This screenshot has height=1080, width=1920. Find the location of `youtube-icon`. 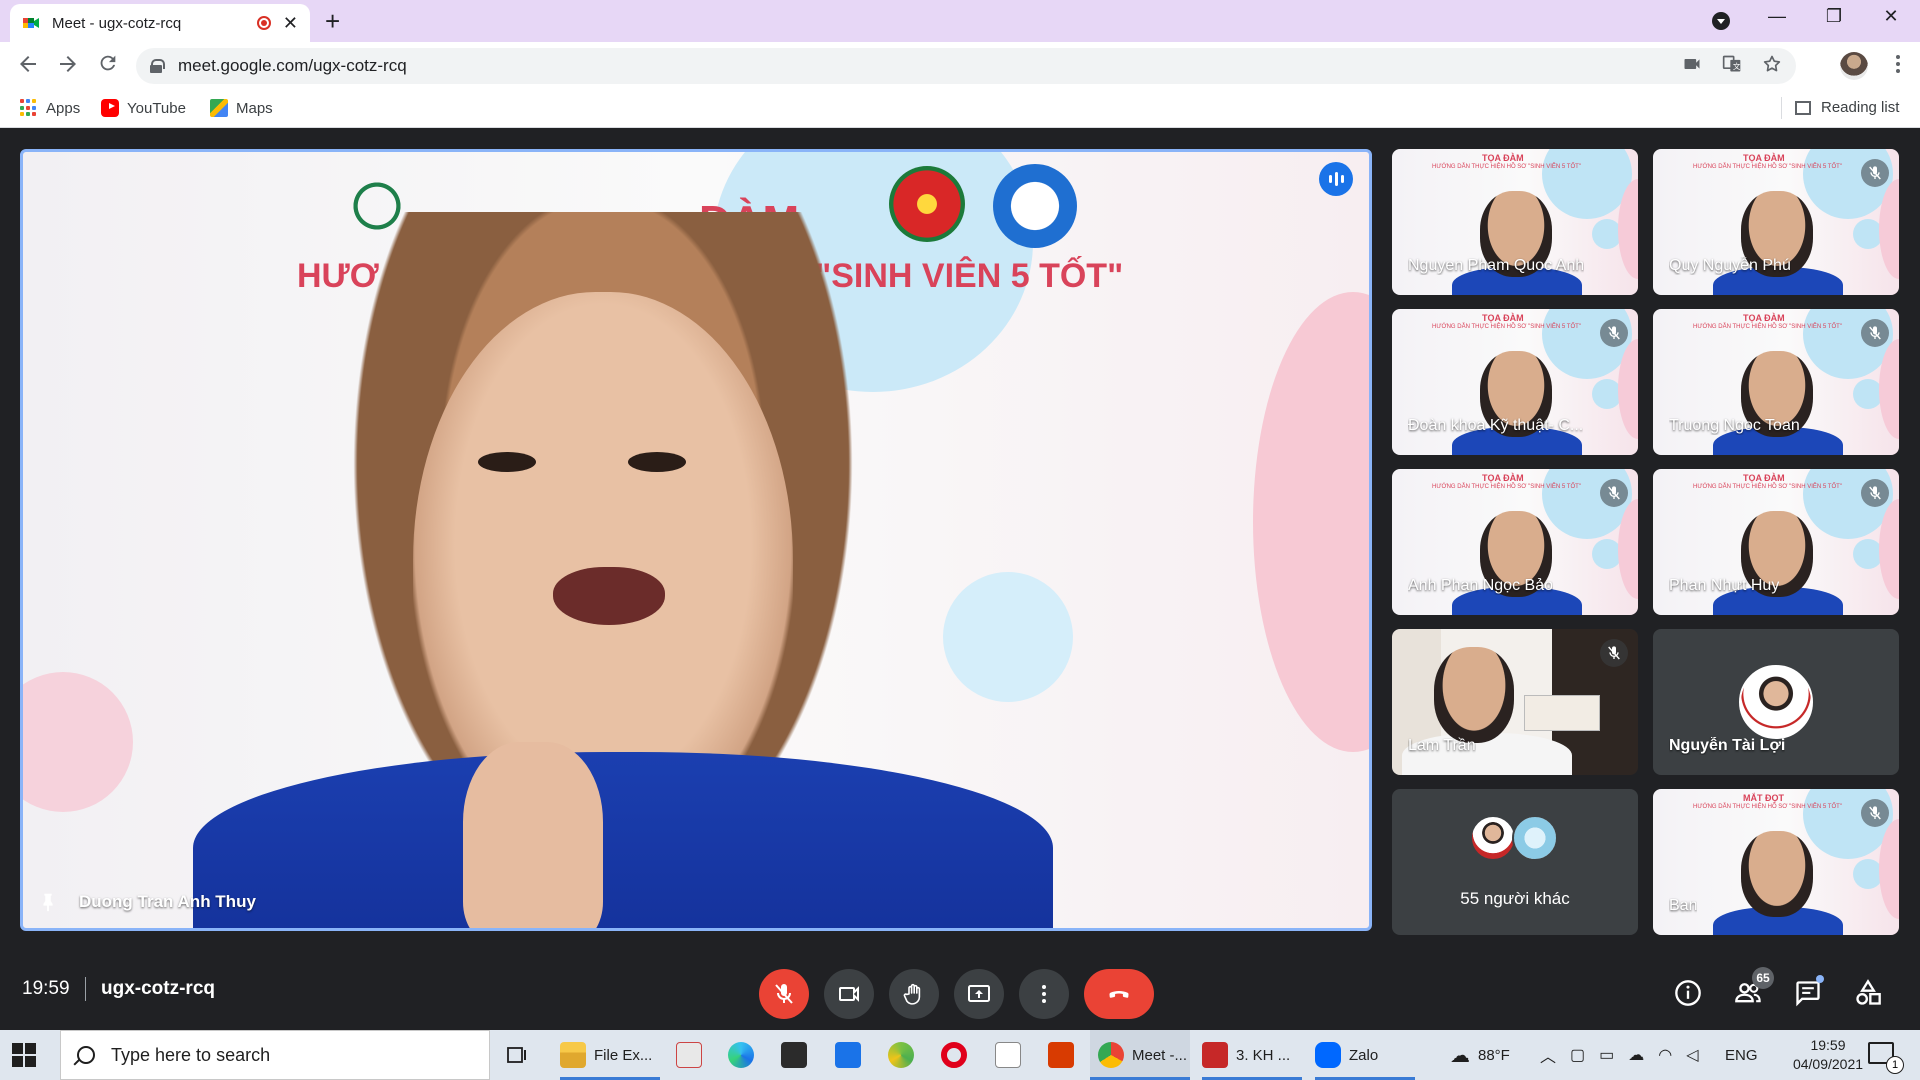

youtube-icon is located at coordinates (110, 108).